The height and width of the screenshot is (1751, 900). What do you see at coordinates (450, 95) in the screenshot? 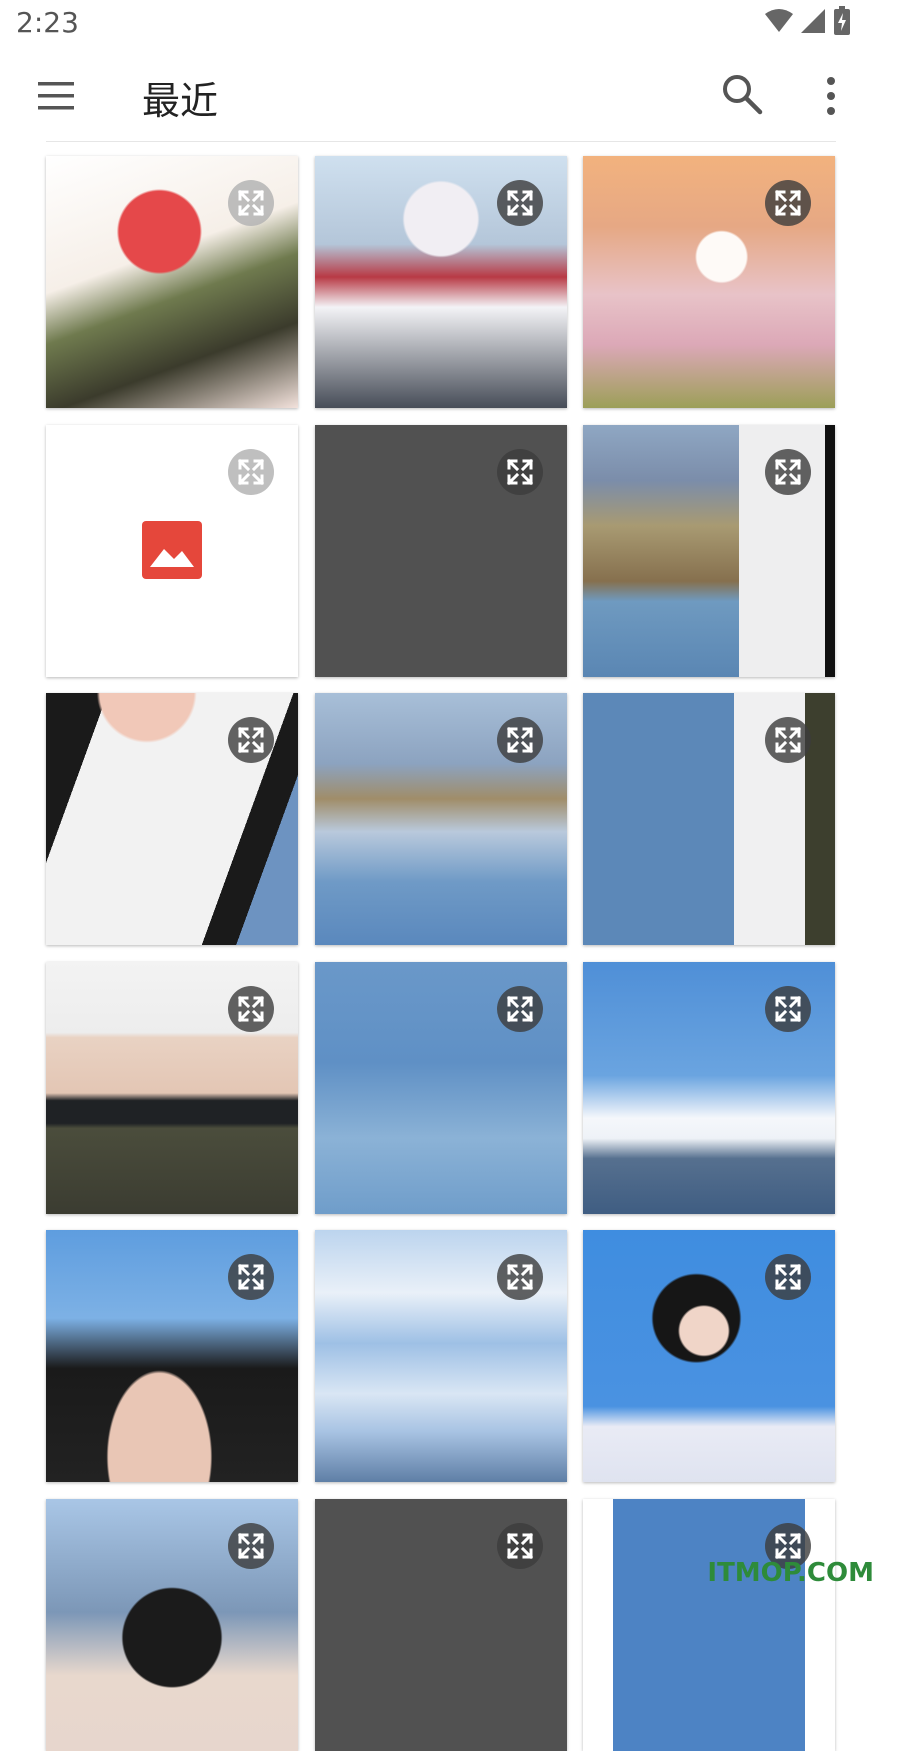
I see `app-bar: 最近` at bounding box center [450, 95].